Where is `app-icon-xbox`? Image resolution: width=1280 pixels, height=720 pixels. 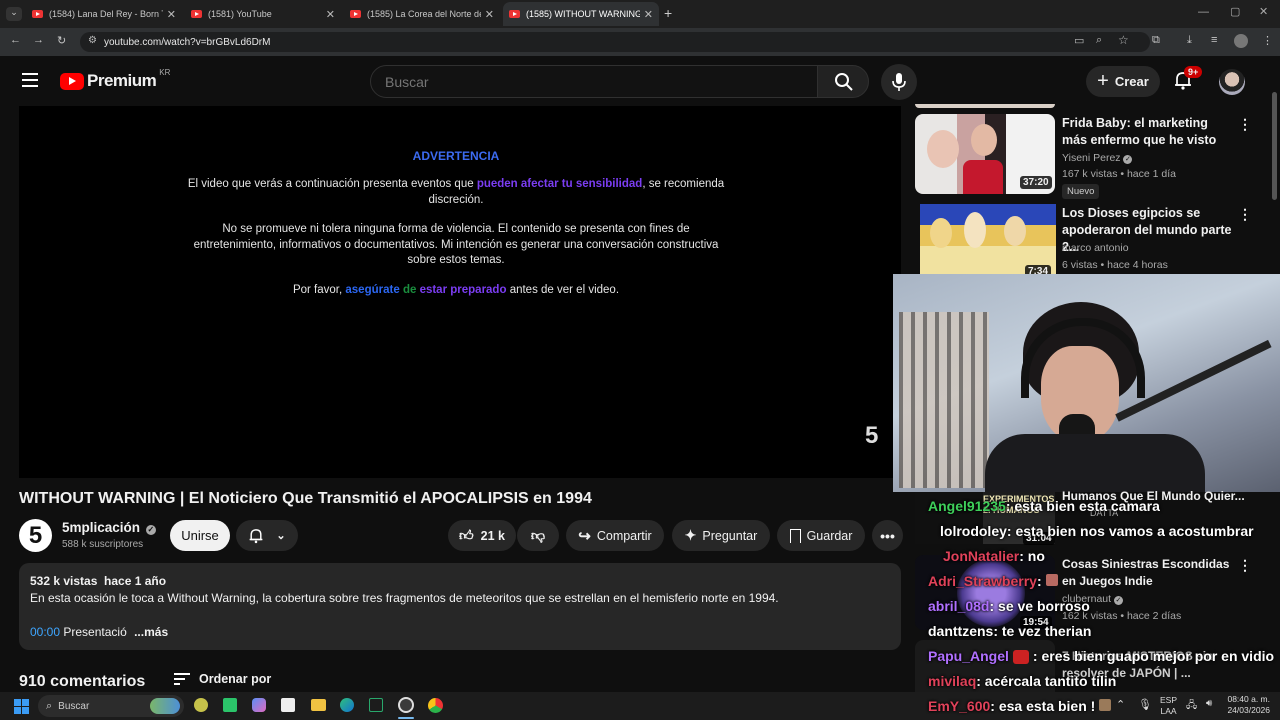
app-icon-xbox is located at coordinates (376, 705).